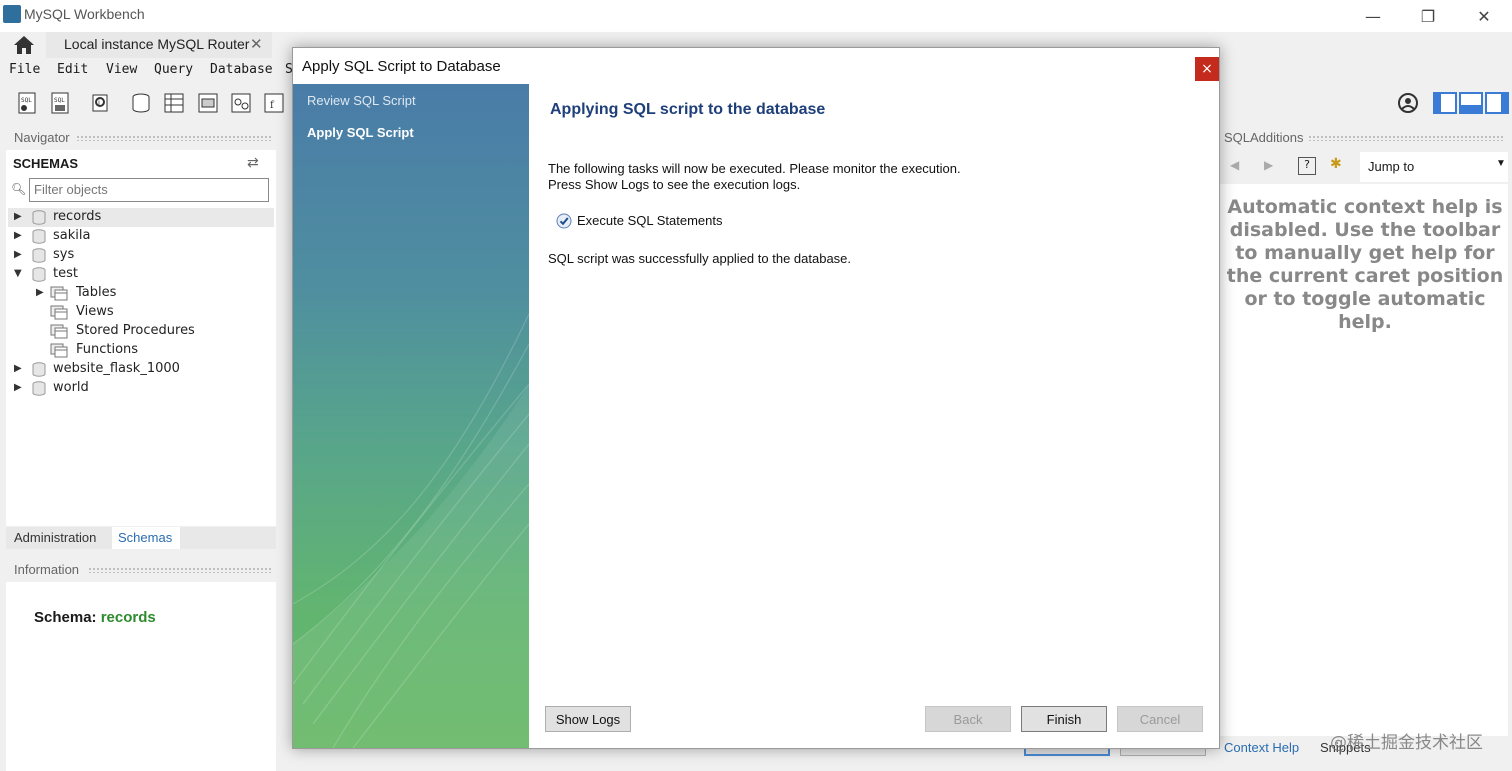  I want to click on collapse-arrow-icon: ▼, so click(18, 273).